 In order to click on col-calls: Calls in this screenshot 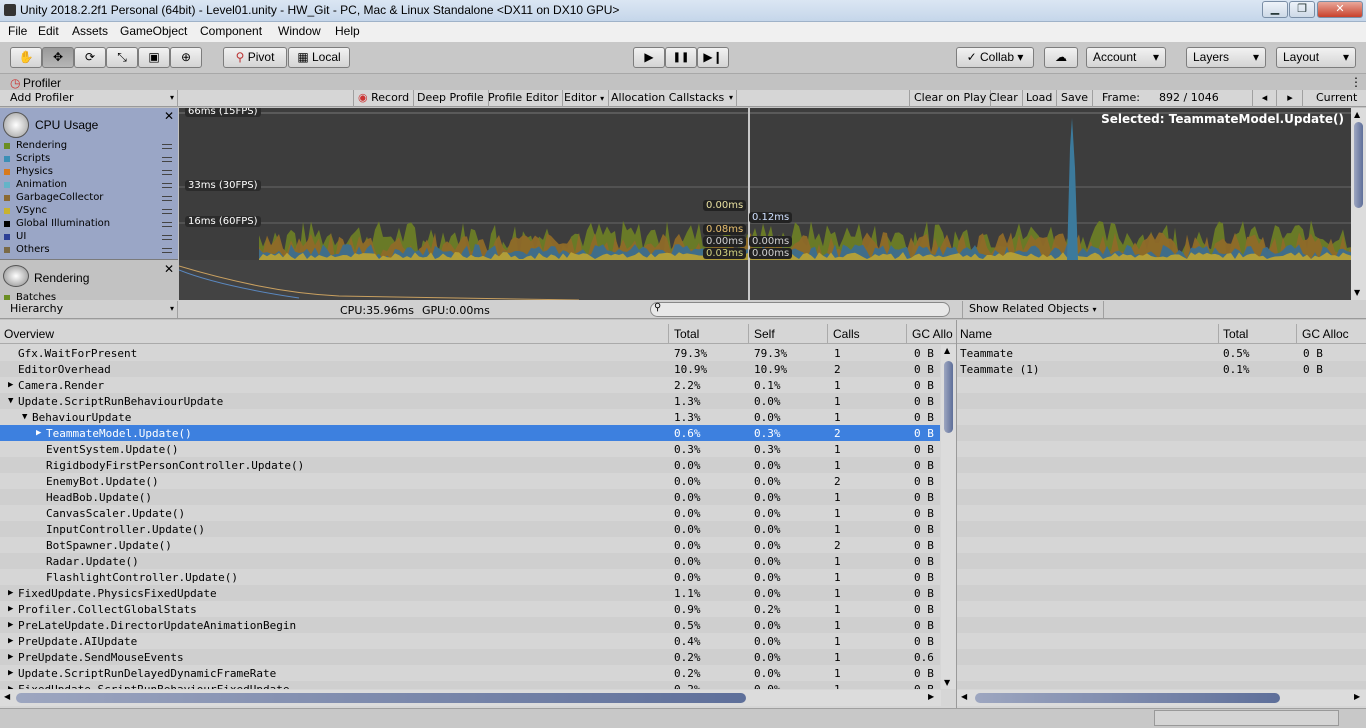, I will do `click(846, 334)`.